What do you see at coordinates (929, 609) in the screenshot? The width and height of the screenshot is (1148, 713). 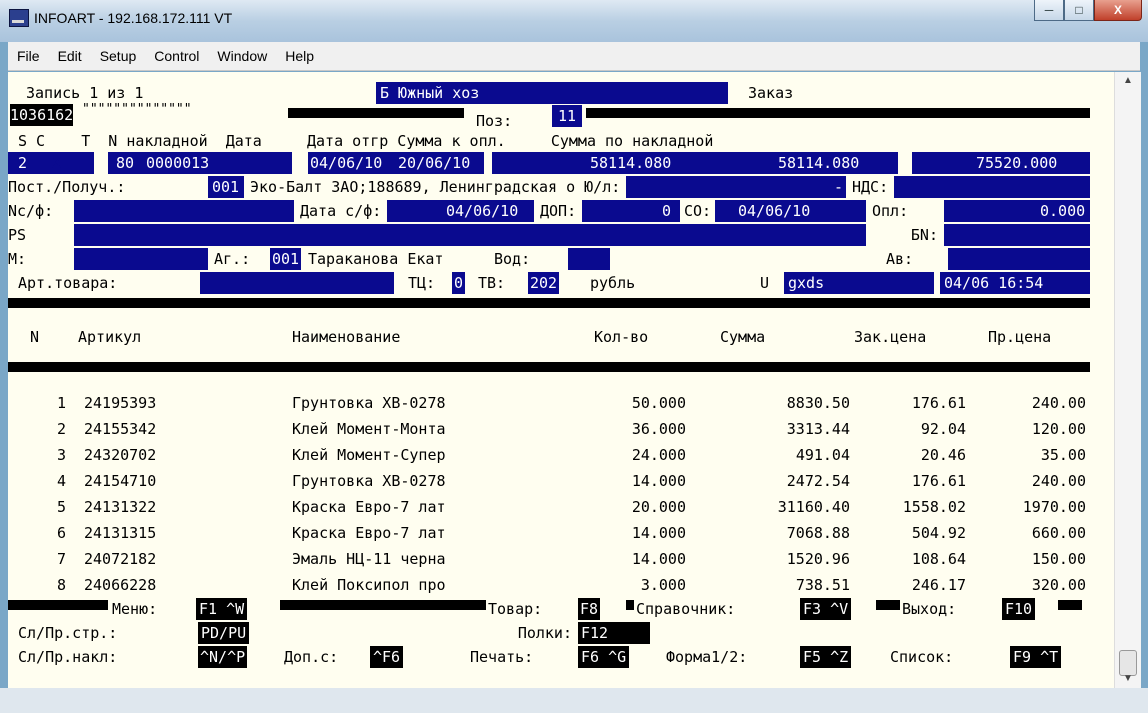 I see `exit-key-label: Выход:` at bounding box center [929, 609].